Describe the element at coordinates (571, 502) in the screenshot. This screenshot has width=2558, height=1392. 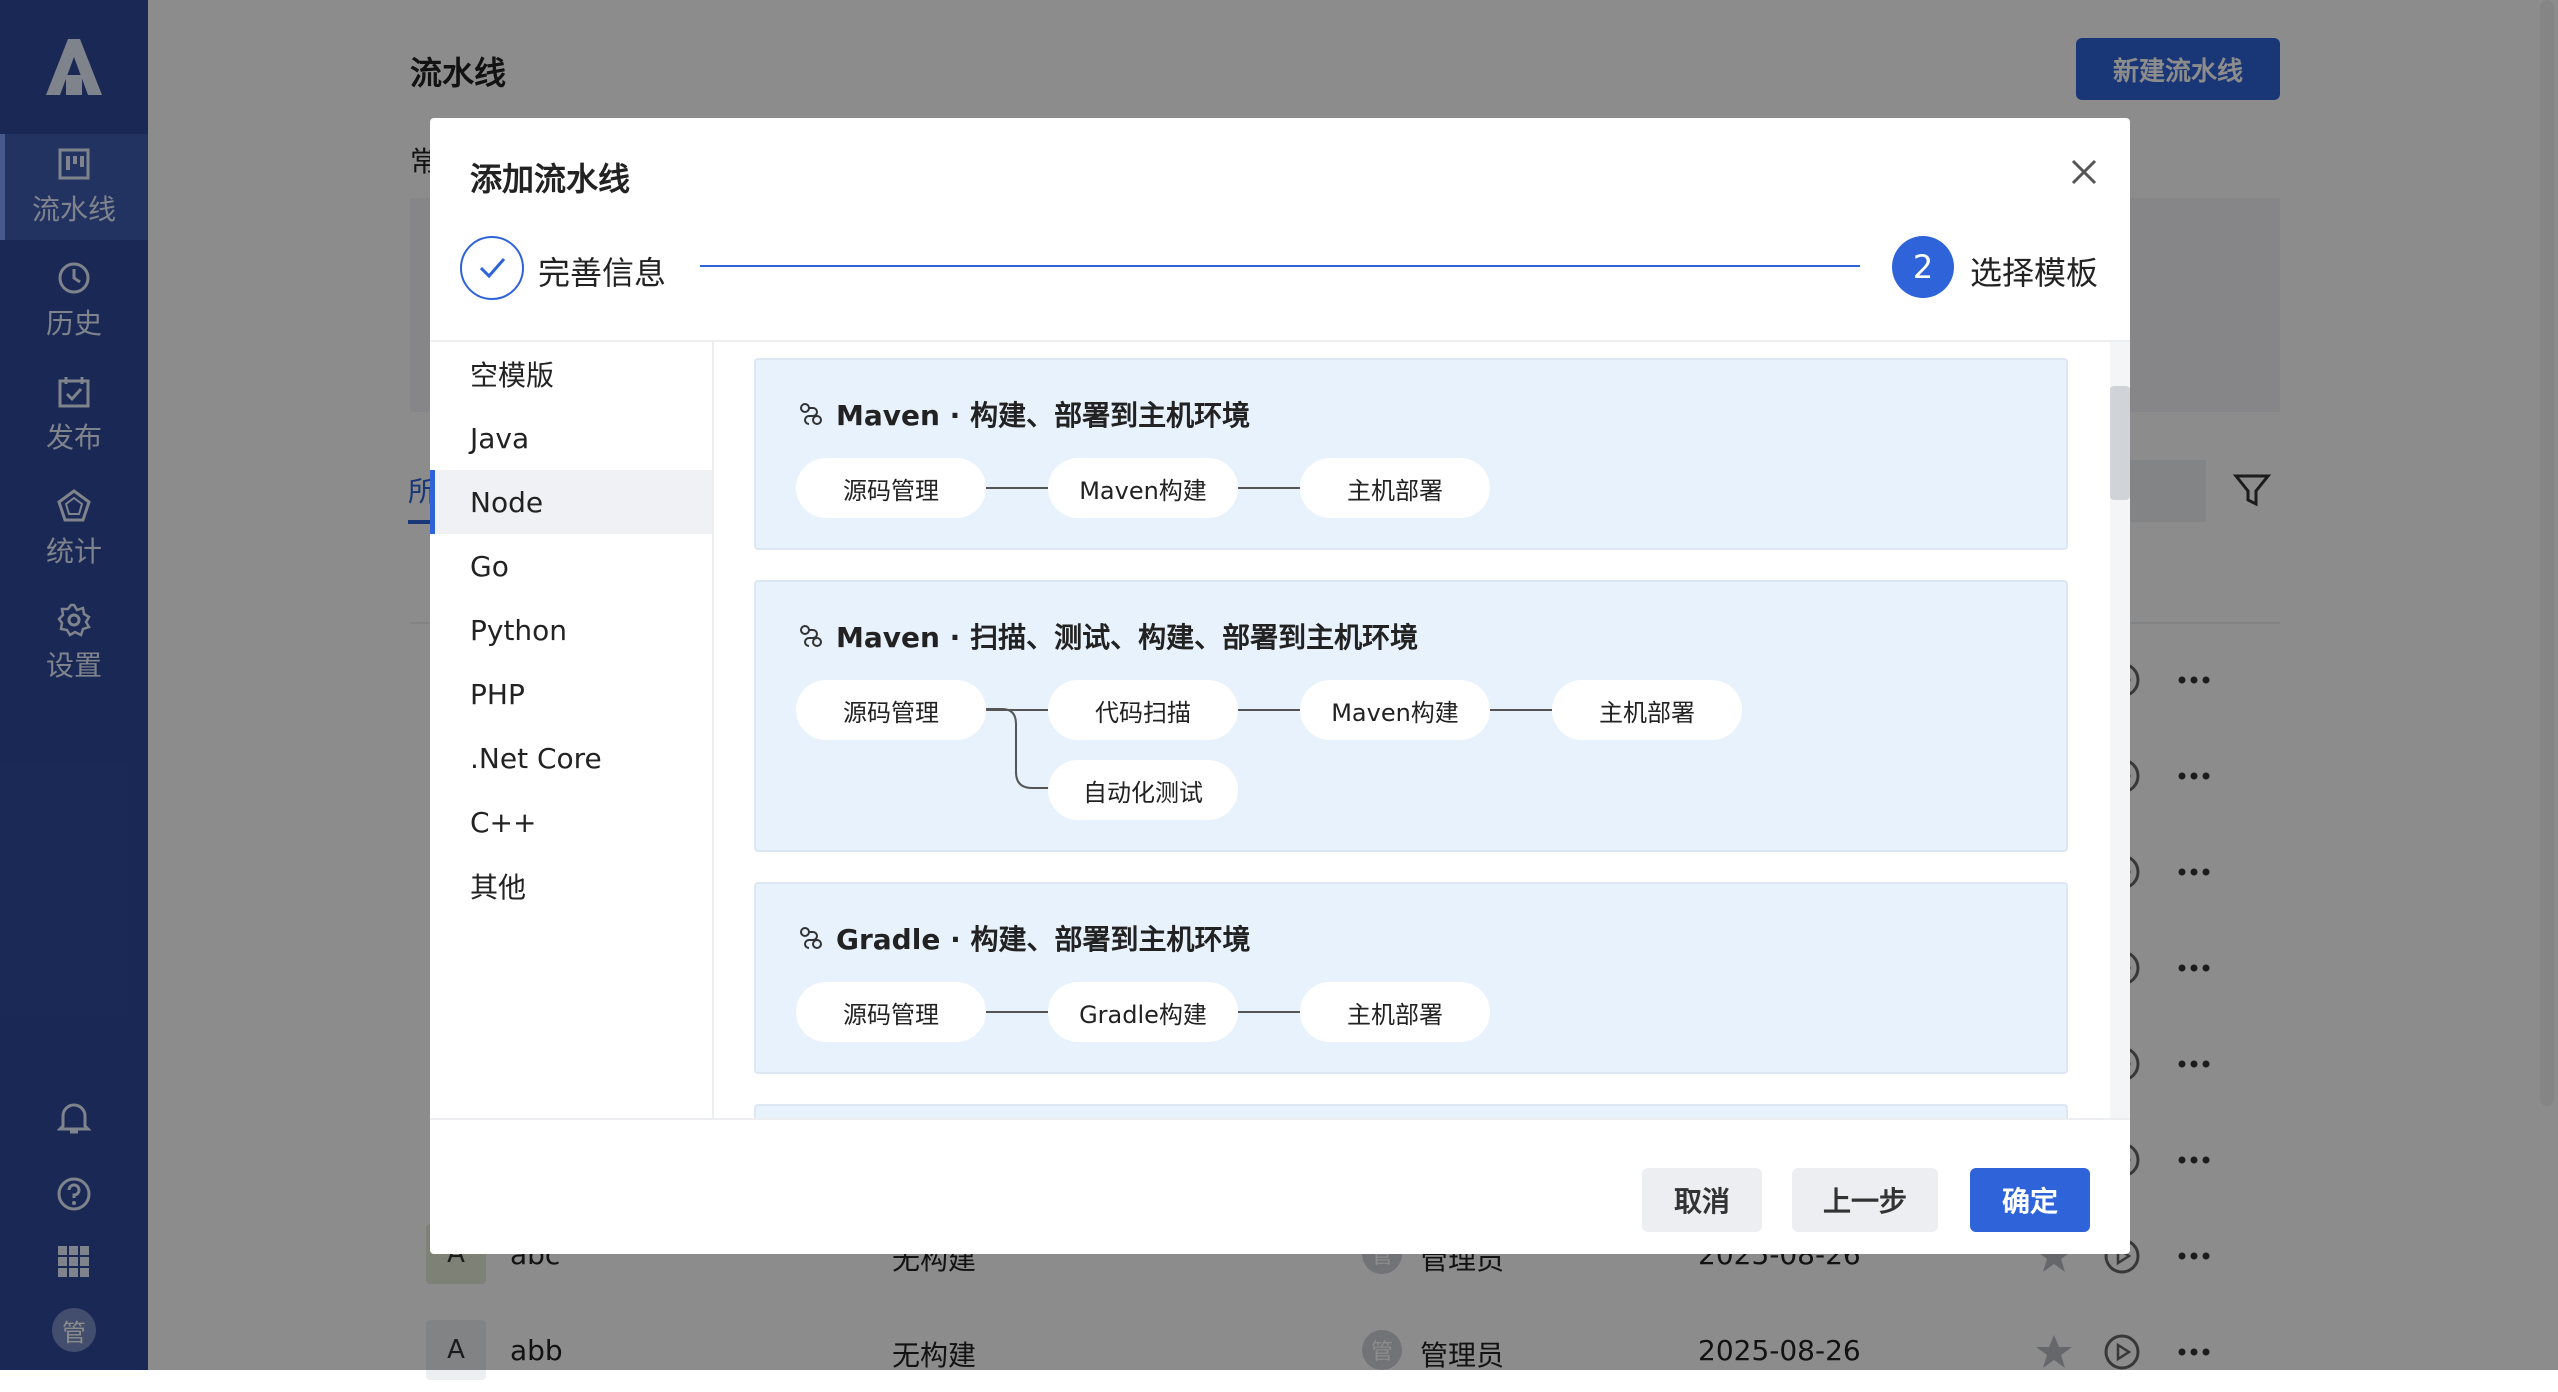
I see `category-node: Node` at that location.